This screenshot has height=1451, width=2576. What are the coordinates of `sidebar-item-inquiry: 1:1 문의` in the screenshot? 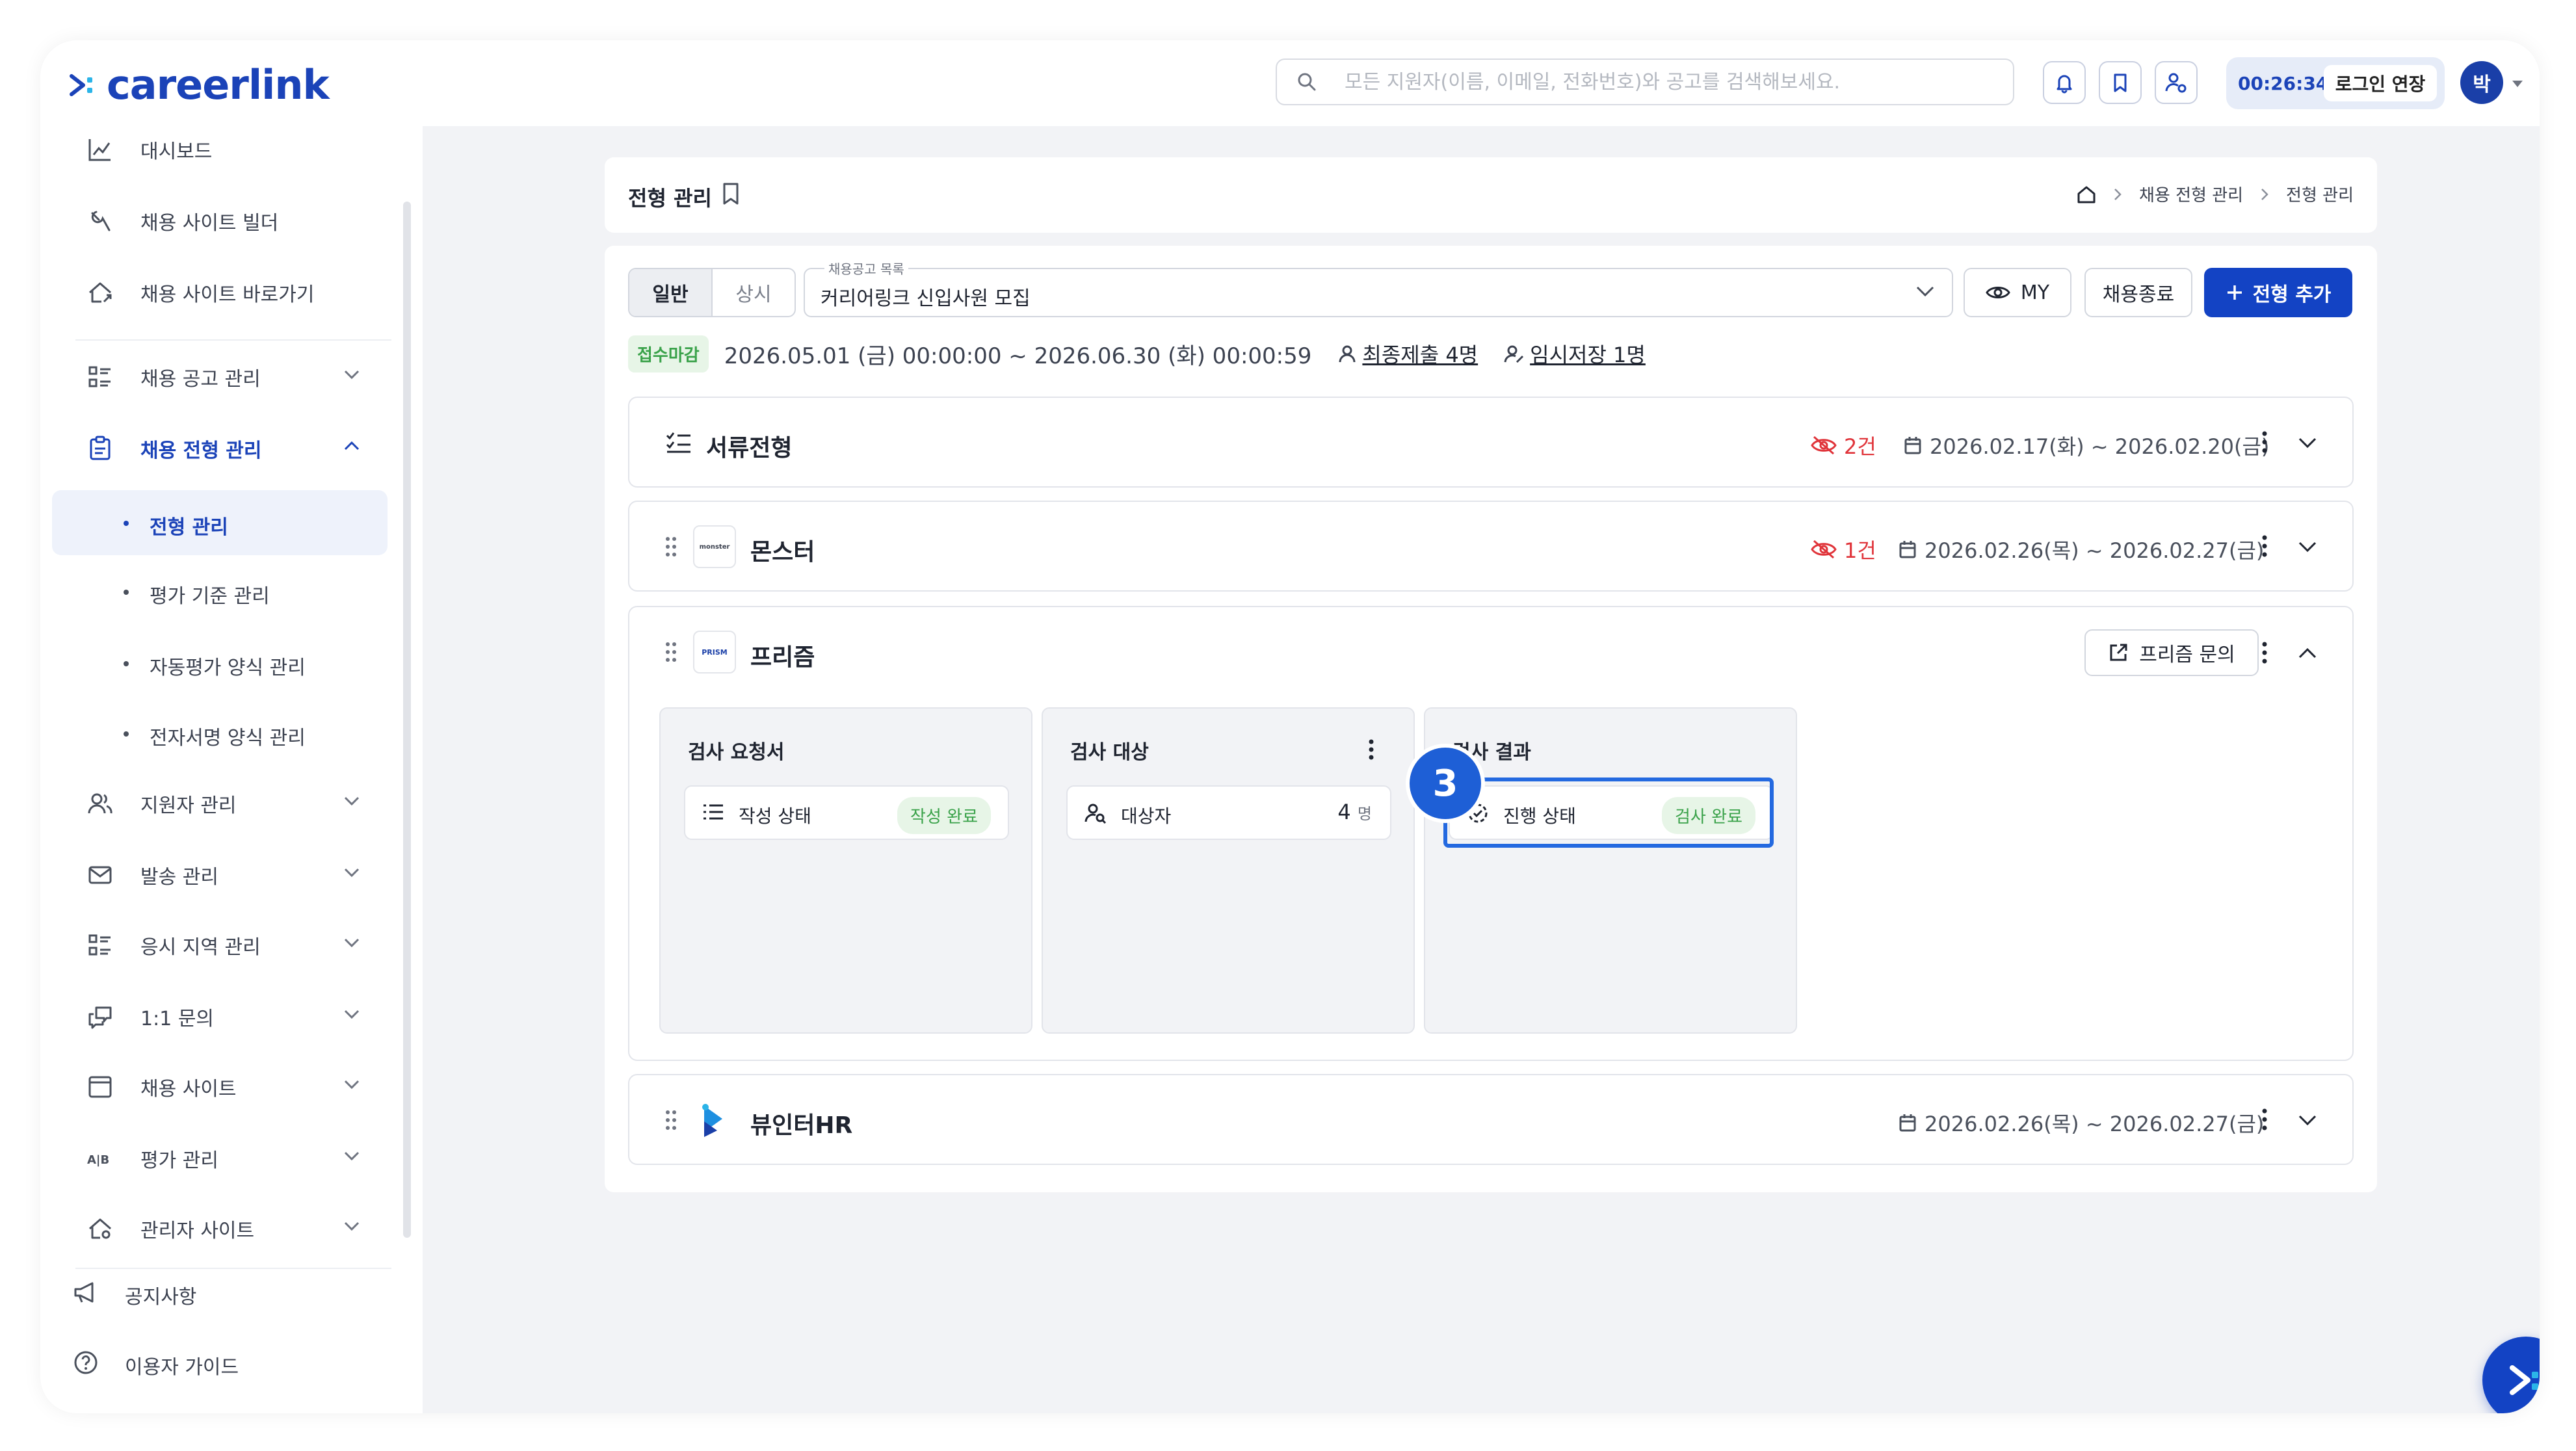 It's located at (222, 1016).